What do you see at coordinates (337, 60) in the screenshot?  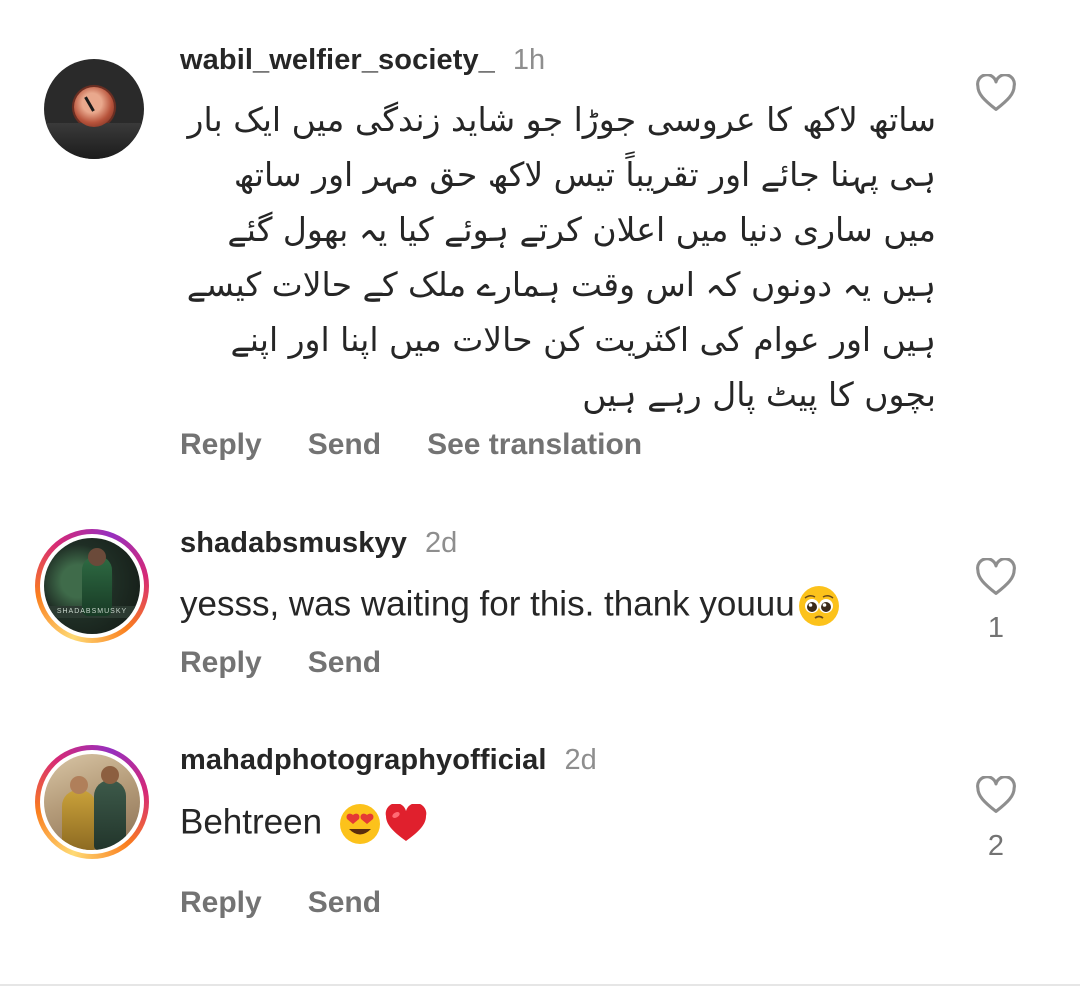 I see `username: wabil_welfier_society_` at bounding box center [337, 60].